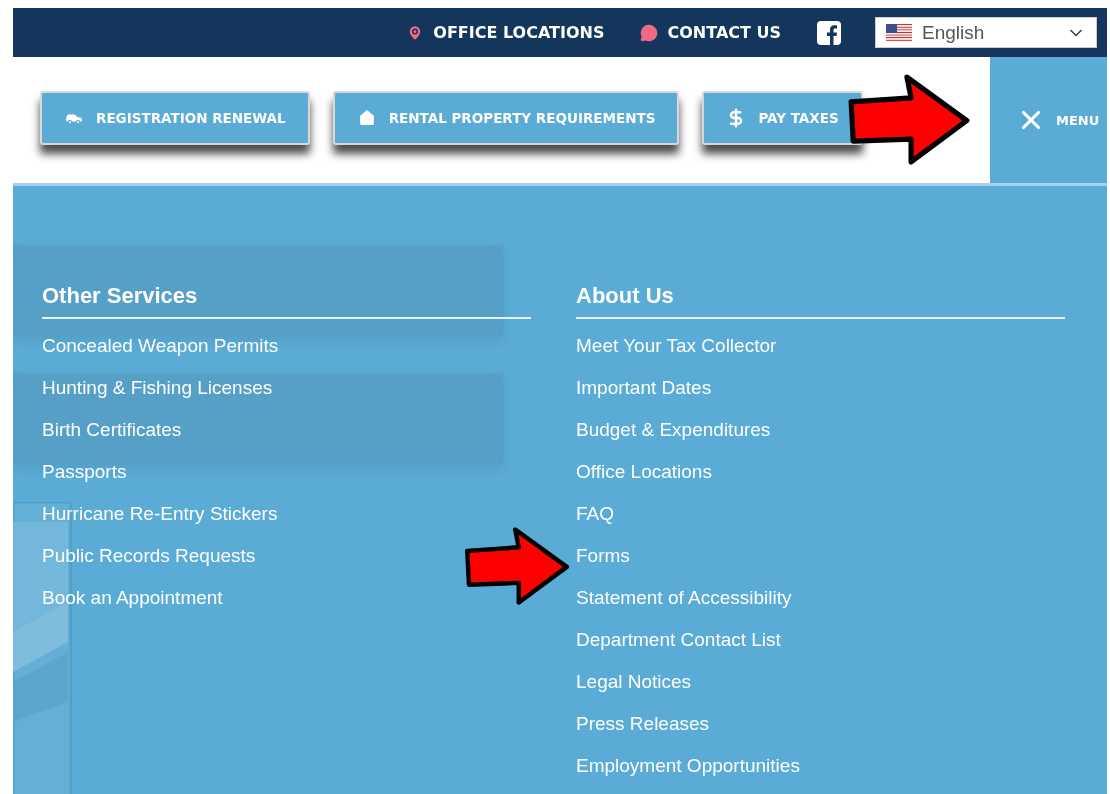  What do you see at coordinates (986, 32) in the screenshot?
I see `language-select: English` at bounding box center [986, 32].